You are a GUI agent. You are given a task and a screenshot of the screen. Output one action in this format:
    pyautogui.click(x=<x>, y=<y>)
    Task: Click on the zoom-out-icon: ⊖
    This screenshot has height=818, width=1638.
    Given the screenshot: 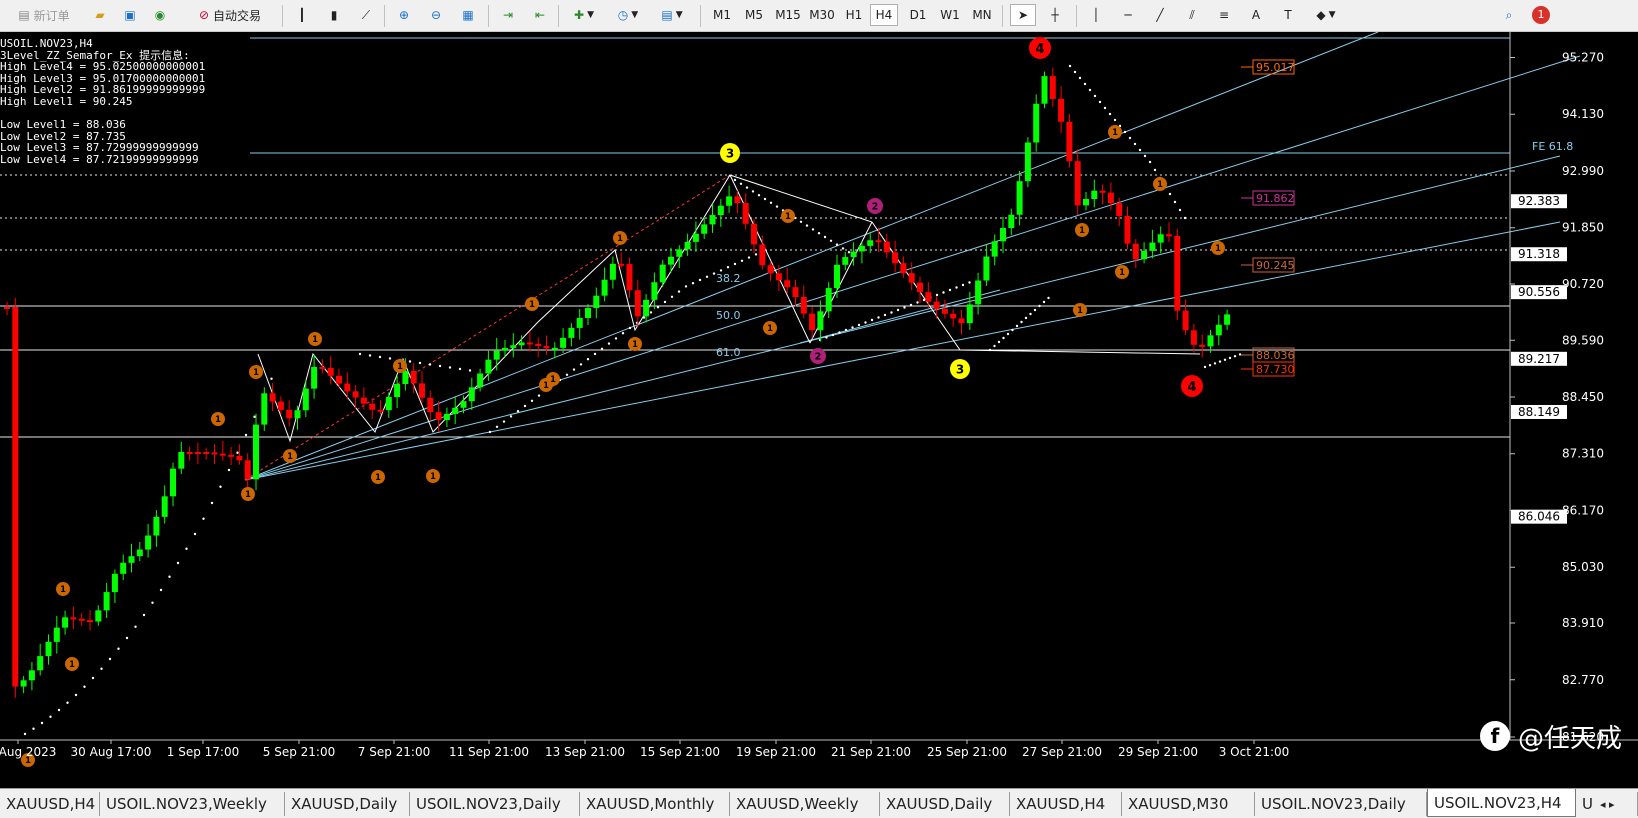 What is the action you would take?
    pyautogui.click(x=436, y=15)
    